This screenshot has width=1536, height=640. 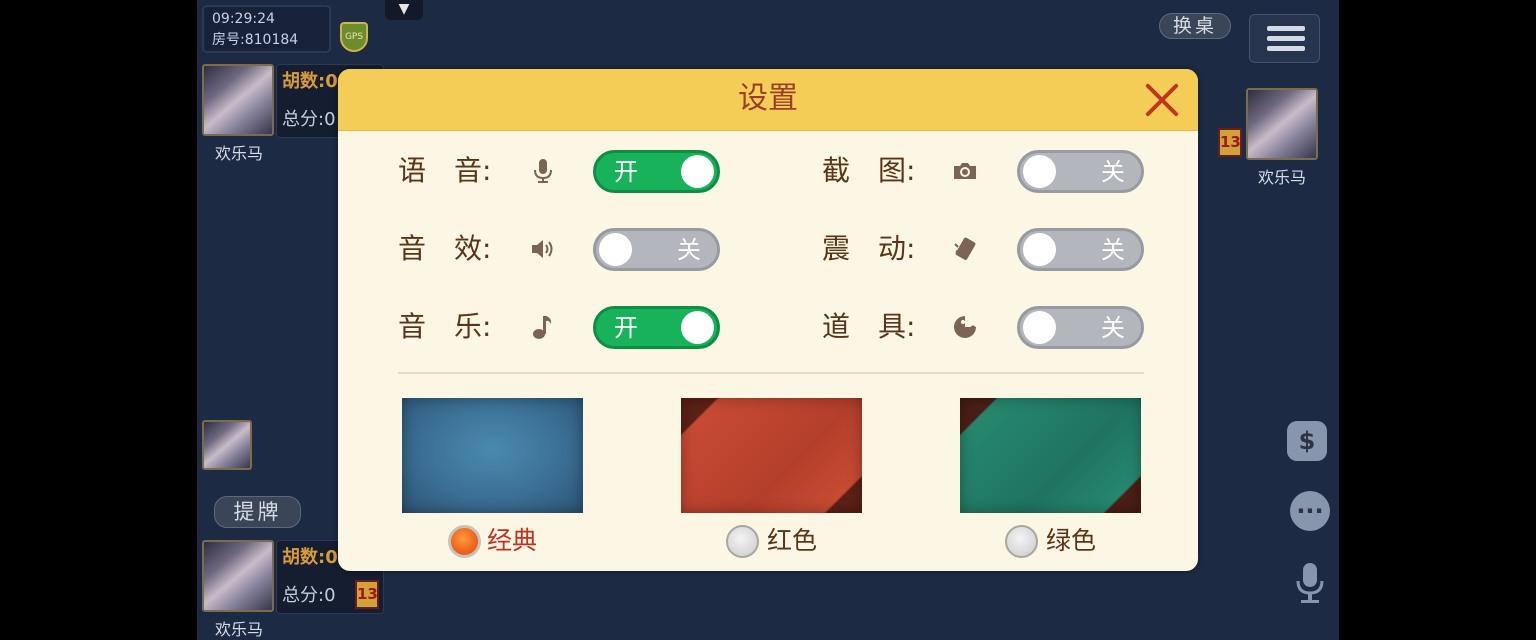 What do you see at coordinates (445, 170) in the screenshot?
I see `voice-label: 语 音:` at bounding box center [445, 170].